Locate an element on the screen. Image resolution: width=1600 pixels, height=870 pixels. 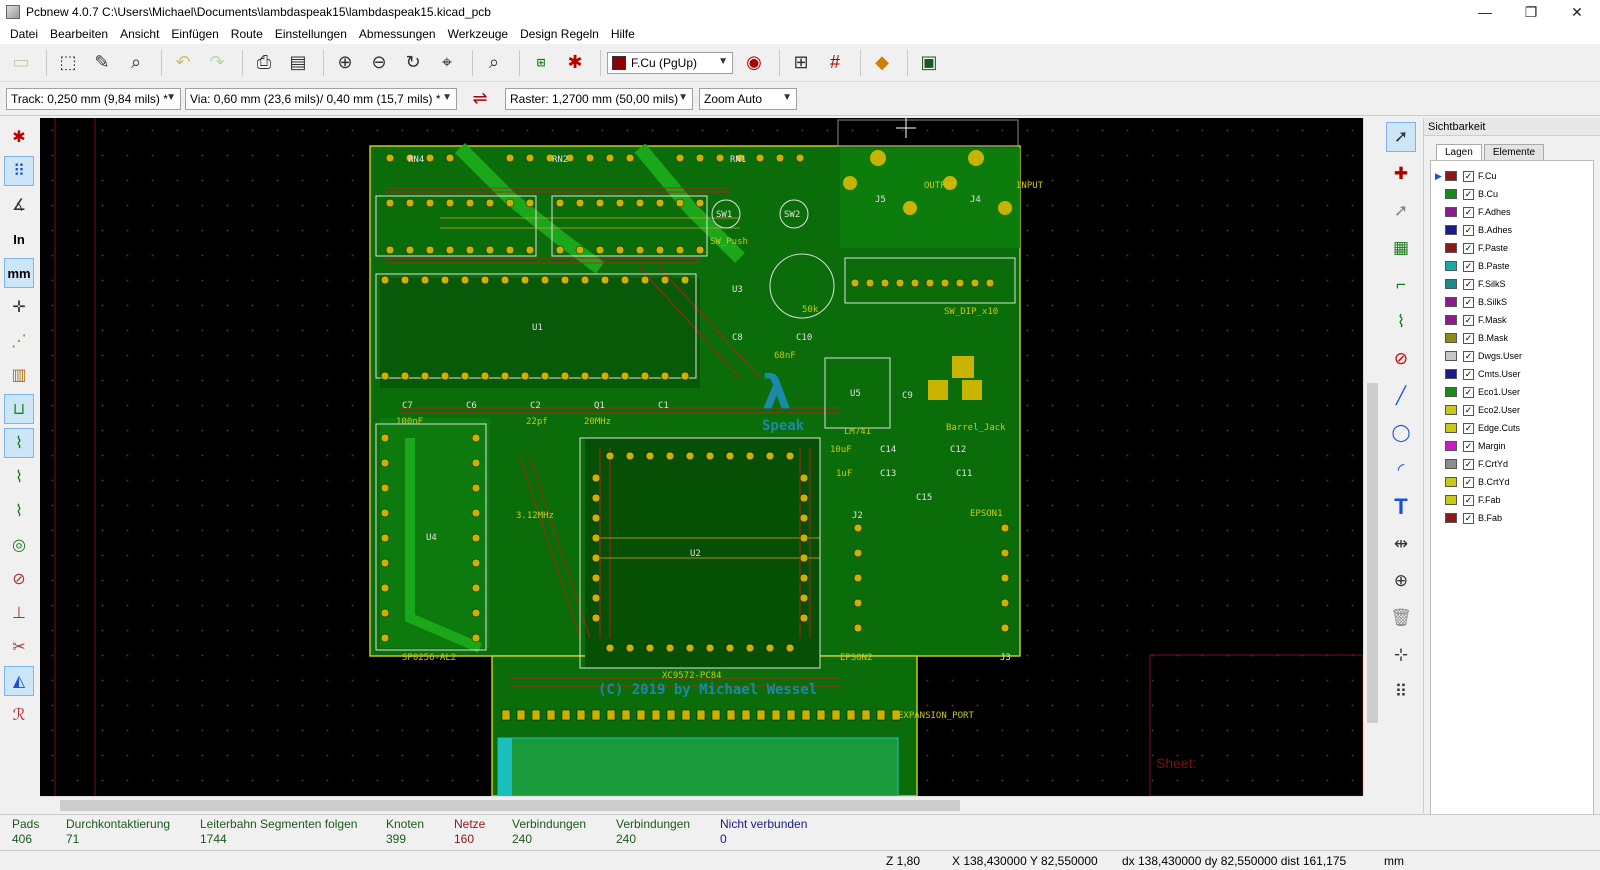
auto-track-width-icon: ⇌ is located at coordinates (480, 99).